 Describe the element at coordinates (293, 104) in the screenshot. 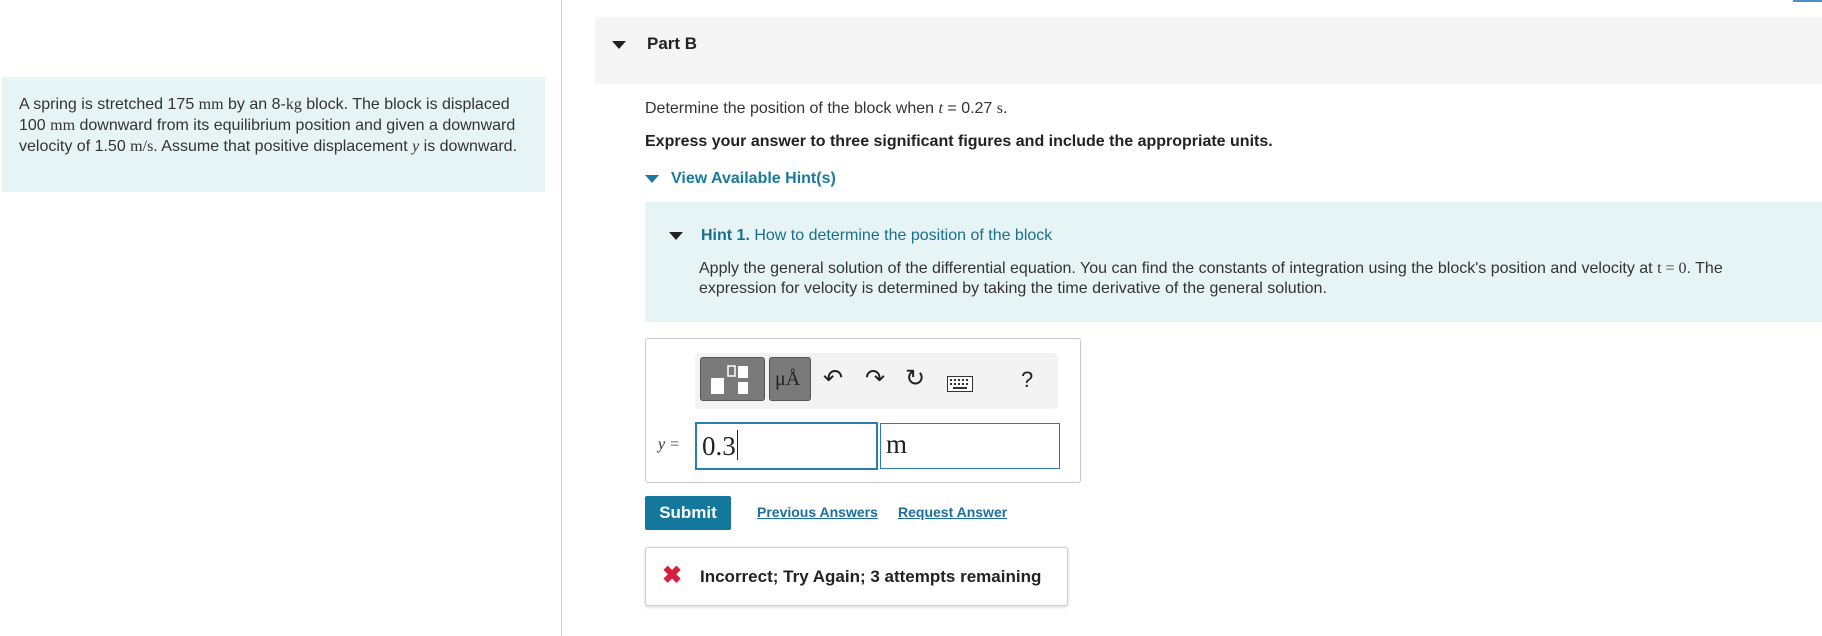

I see `problem-unit: kg` at that location.